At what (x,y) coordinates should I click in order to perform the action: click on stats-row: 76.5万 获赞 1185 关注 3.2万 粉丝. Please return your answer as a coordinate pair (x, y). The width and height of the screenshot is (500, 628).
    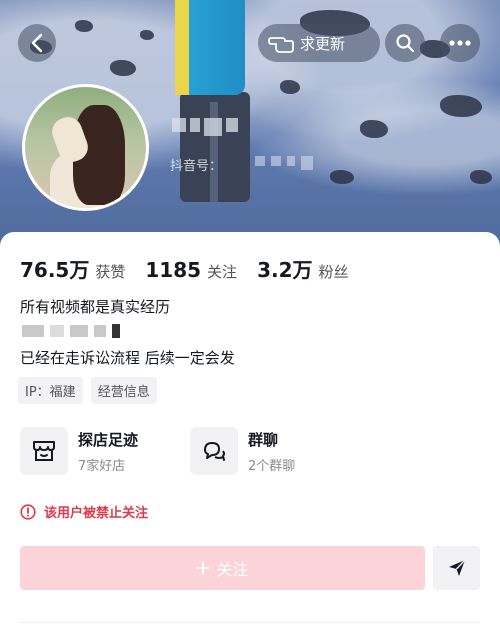
    Looking at the image, I should click on (184, 268).